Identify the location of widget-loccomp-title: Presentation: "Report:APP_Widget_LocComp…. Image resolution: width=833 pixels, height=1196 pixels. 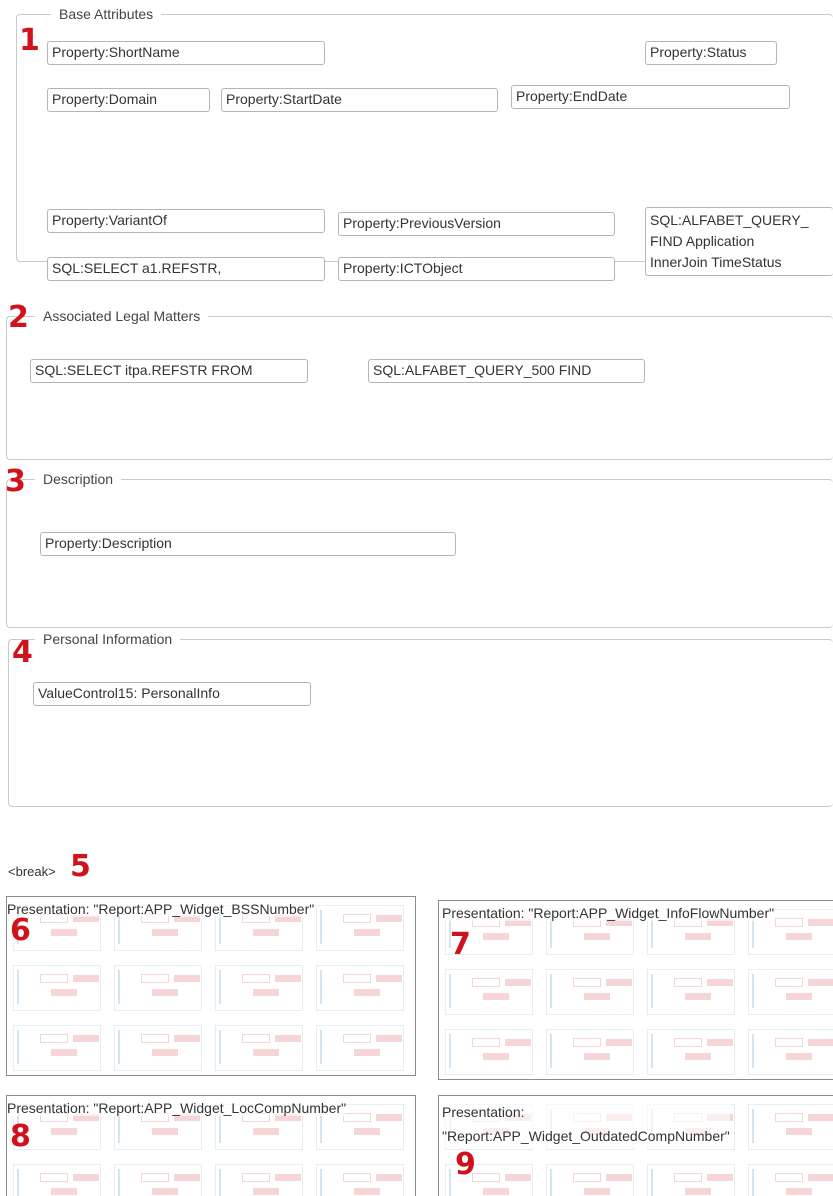
(177, 1108).